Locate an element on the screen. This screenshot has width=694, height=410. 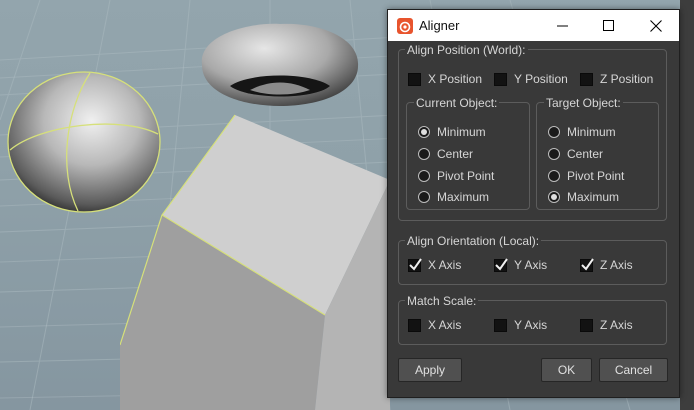
dialog-title: Aligner is located at coordinates (439, 25).